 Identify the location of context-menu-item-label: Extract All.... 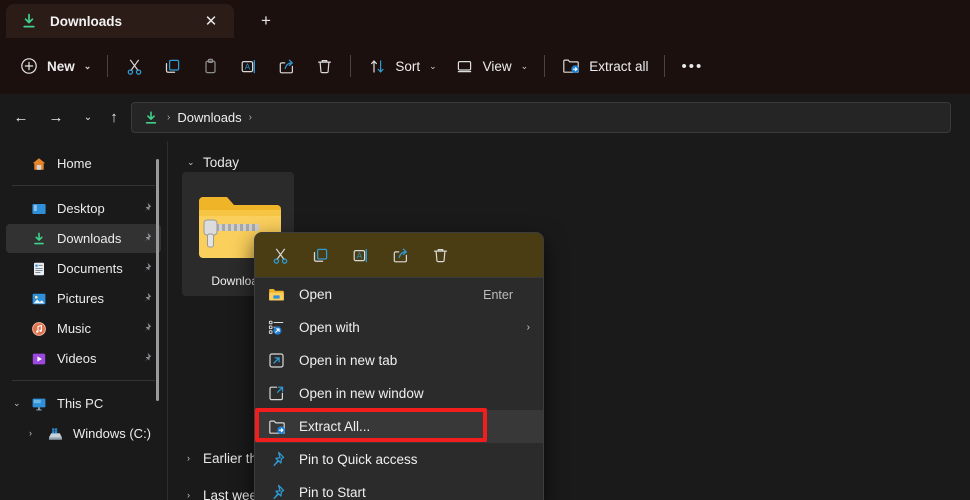
(335, 426).